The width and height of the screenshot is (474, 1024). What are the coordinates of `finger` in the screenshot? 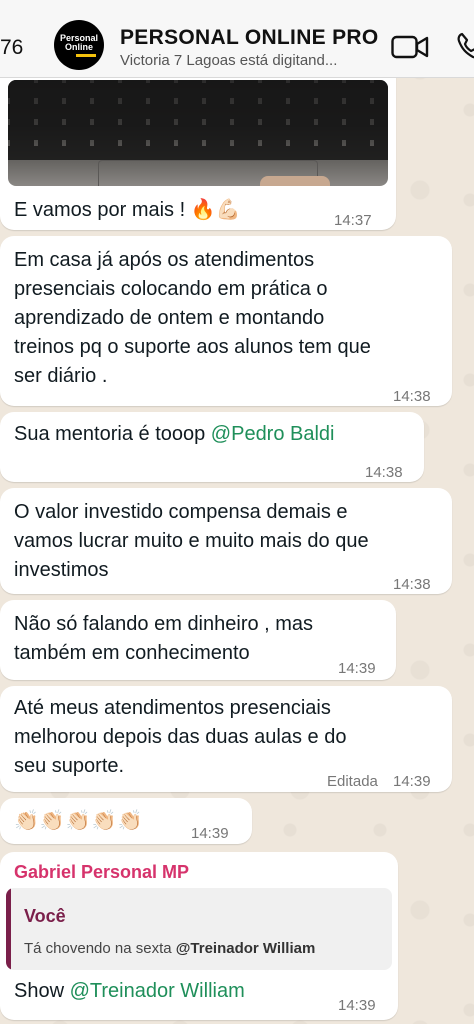 It's located at (295, 181).